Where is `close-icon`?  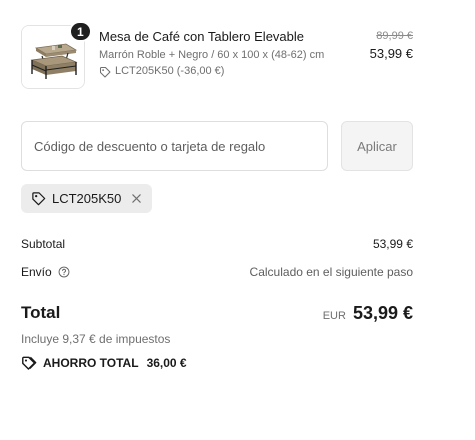
close-icon is located at coordinates (137, 198).